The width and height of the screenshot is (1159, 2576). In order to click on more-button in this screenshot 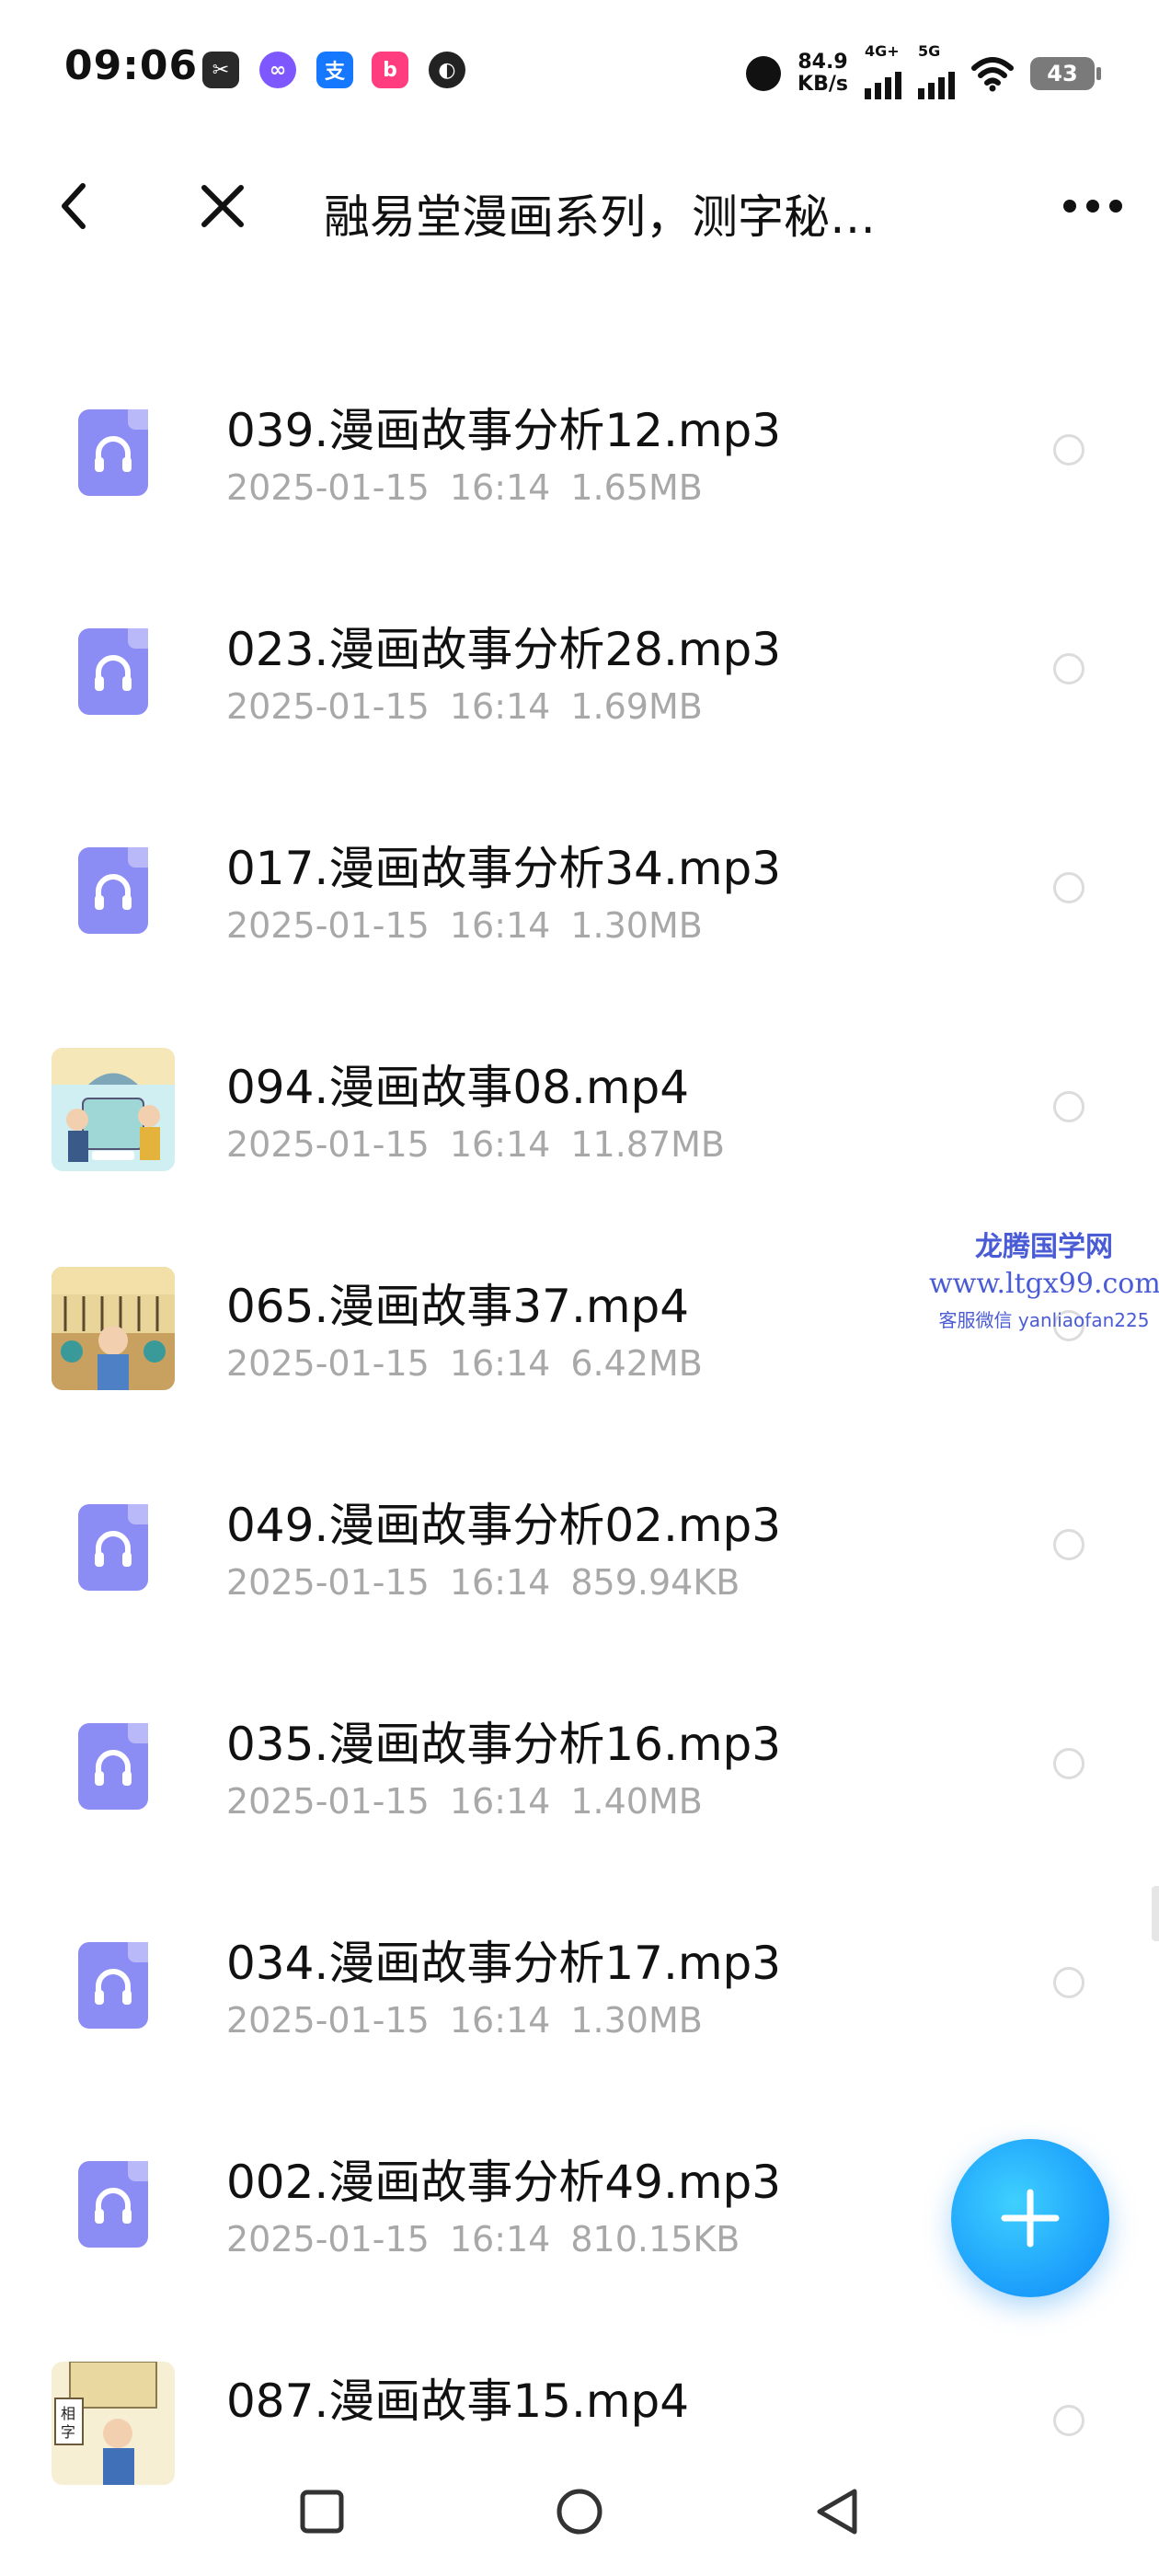, I will do `click(1093, 206)`.